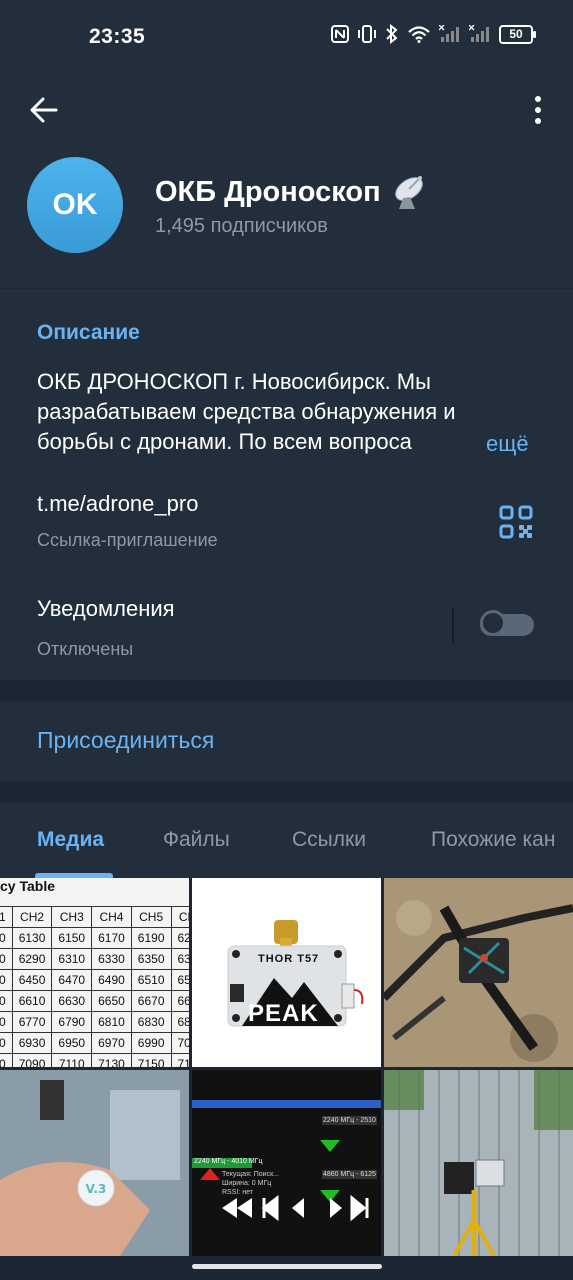 The width and height of the screenshot is (573, 1280). I want to click on table-cell: 1, so click(6, 917).